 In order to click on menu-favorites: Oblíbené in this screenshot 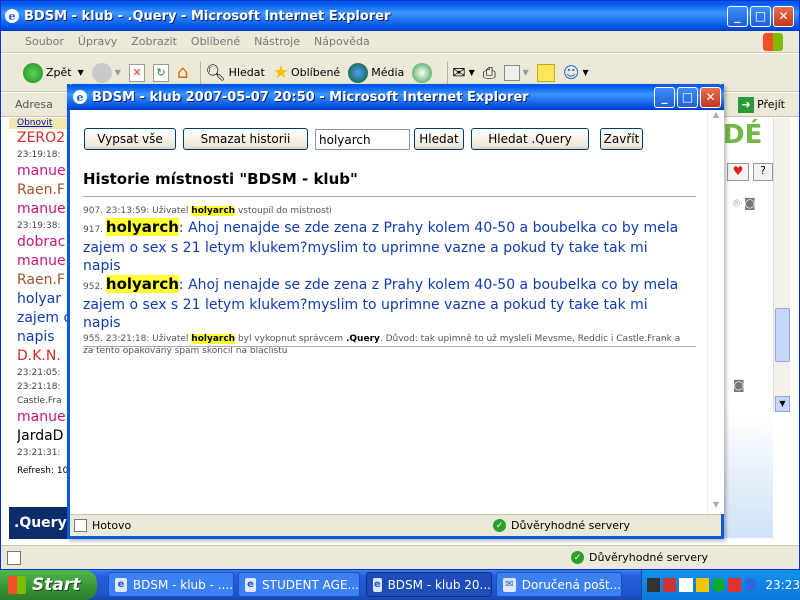, I will do `click(215, 41)`.